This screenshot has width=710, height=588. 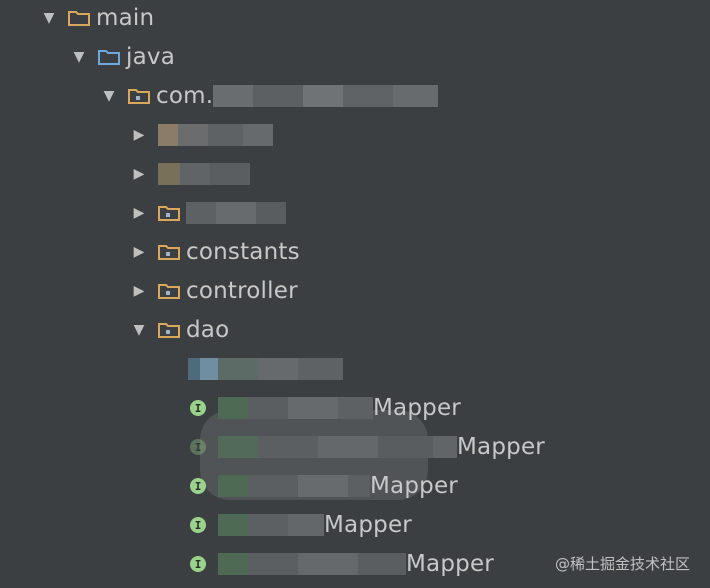 I want to click on tree-node-label: dao, so click(x=208, y=330).